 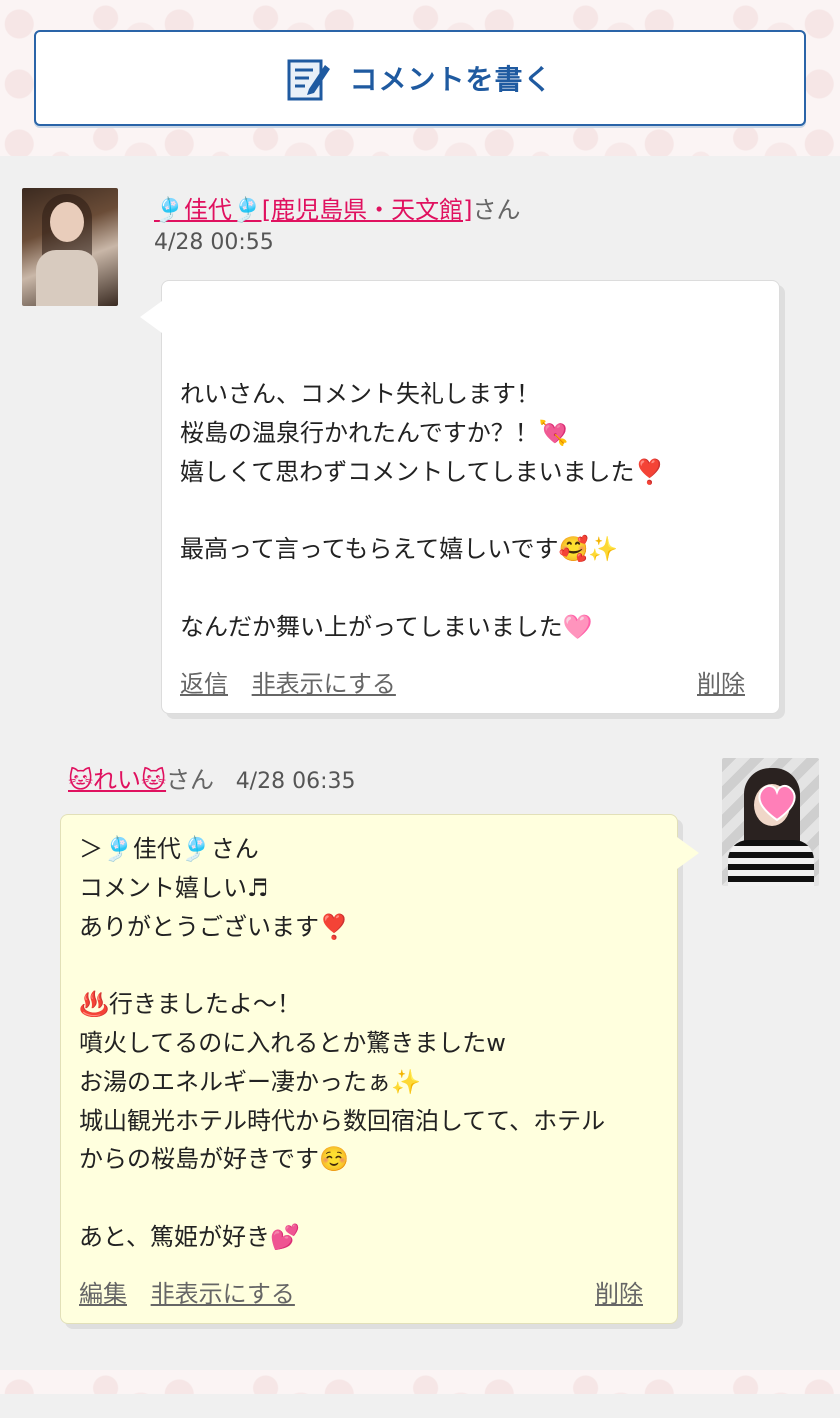 I want to click on replier-name-link: 🐱れい🐱, so click(x=117, y=780).